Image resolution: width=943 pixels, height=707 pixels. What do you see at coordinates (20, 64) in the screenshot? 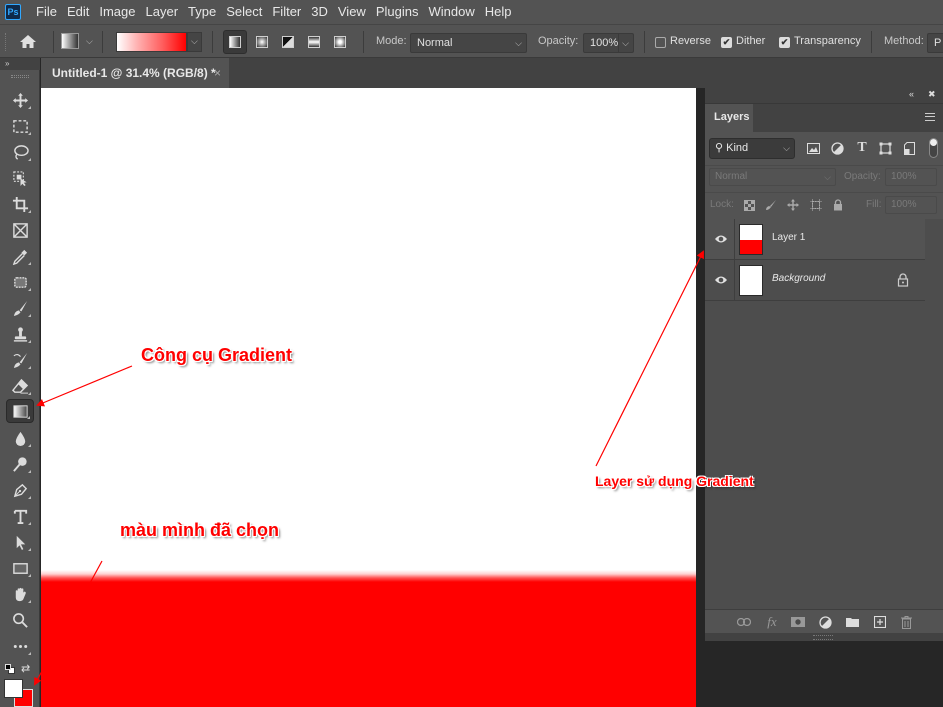
I see `toolbar-expand-button: »` at bounding box center [20, 64].